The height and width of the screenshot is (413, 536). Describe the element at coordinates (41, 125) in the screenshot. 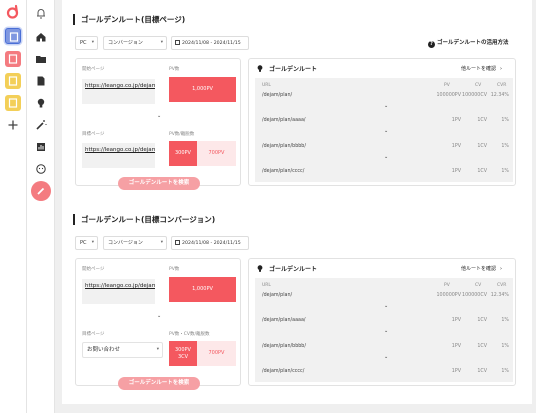

I see `magic-wand-icon` at that location.